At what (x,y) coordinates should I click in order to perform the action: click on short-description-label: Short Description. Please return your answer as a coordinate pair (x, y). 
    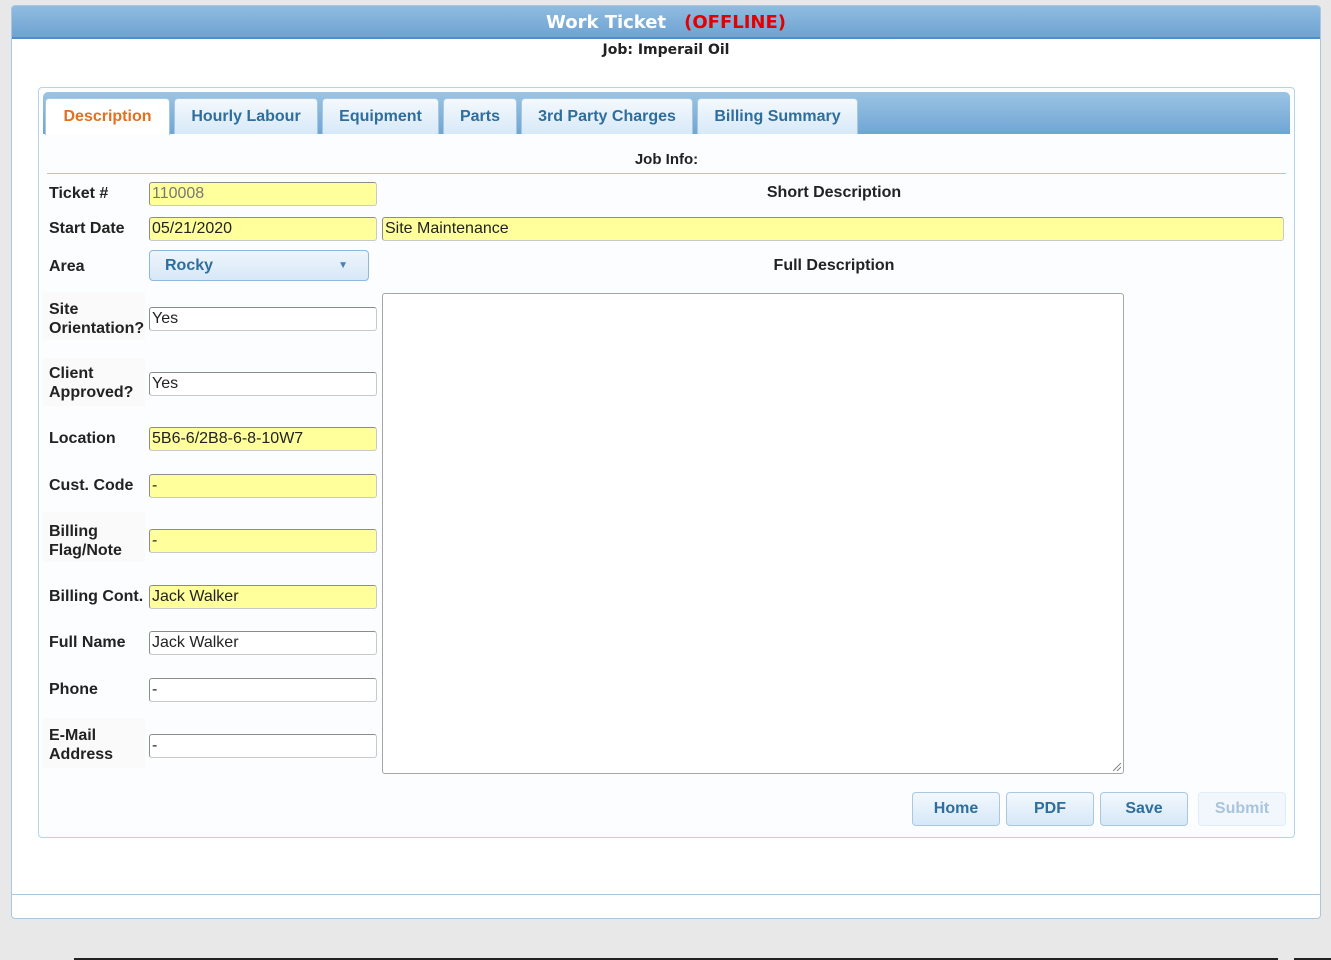
    Looking at the image, I should click on (834, 192).